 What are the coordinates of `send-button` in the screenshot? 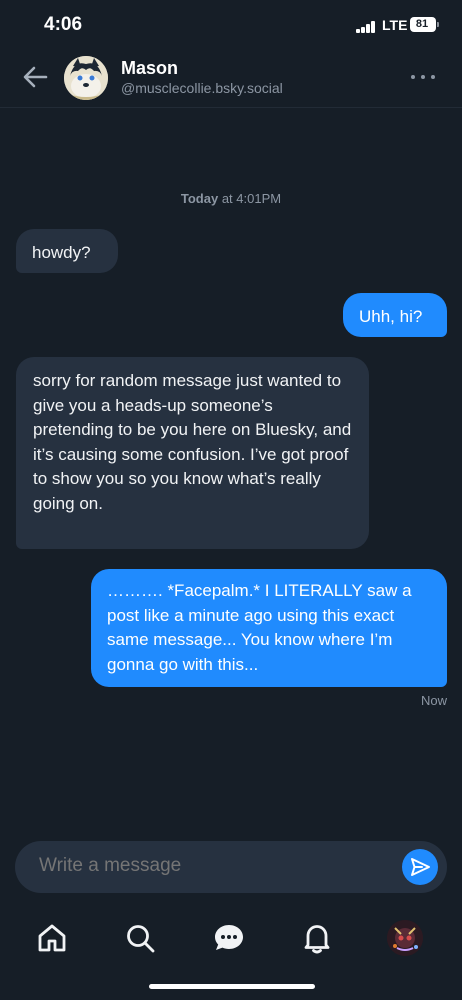 It's located at (420, 867).